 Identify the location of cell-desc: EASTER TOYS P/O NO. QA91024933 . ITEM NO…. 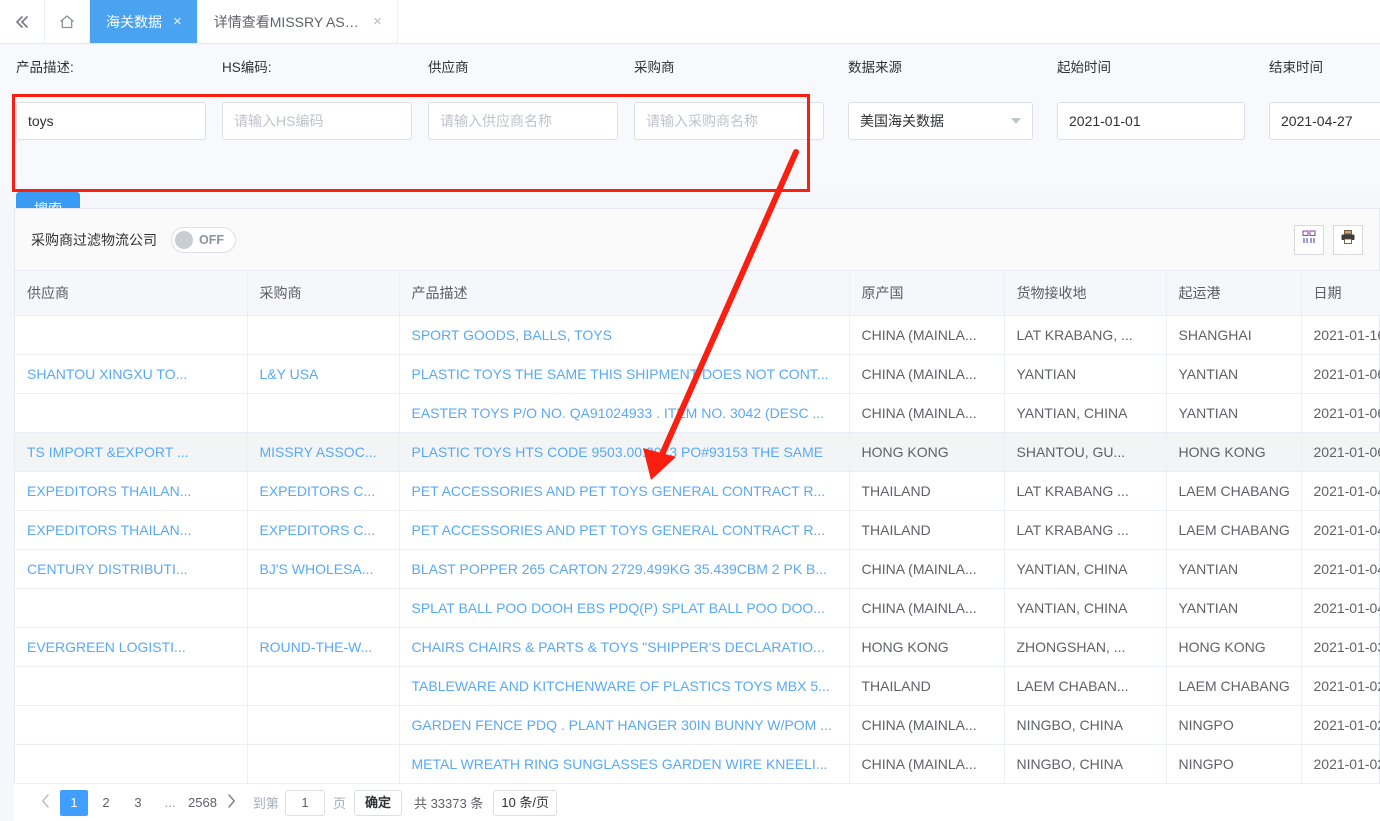
(624, 413).